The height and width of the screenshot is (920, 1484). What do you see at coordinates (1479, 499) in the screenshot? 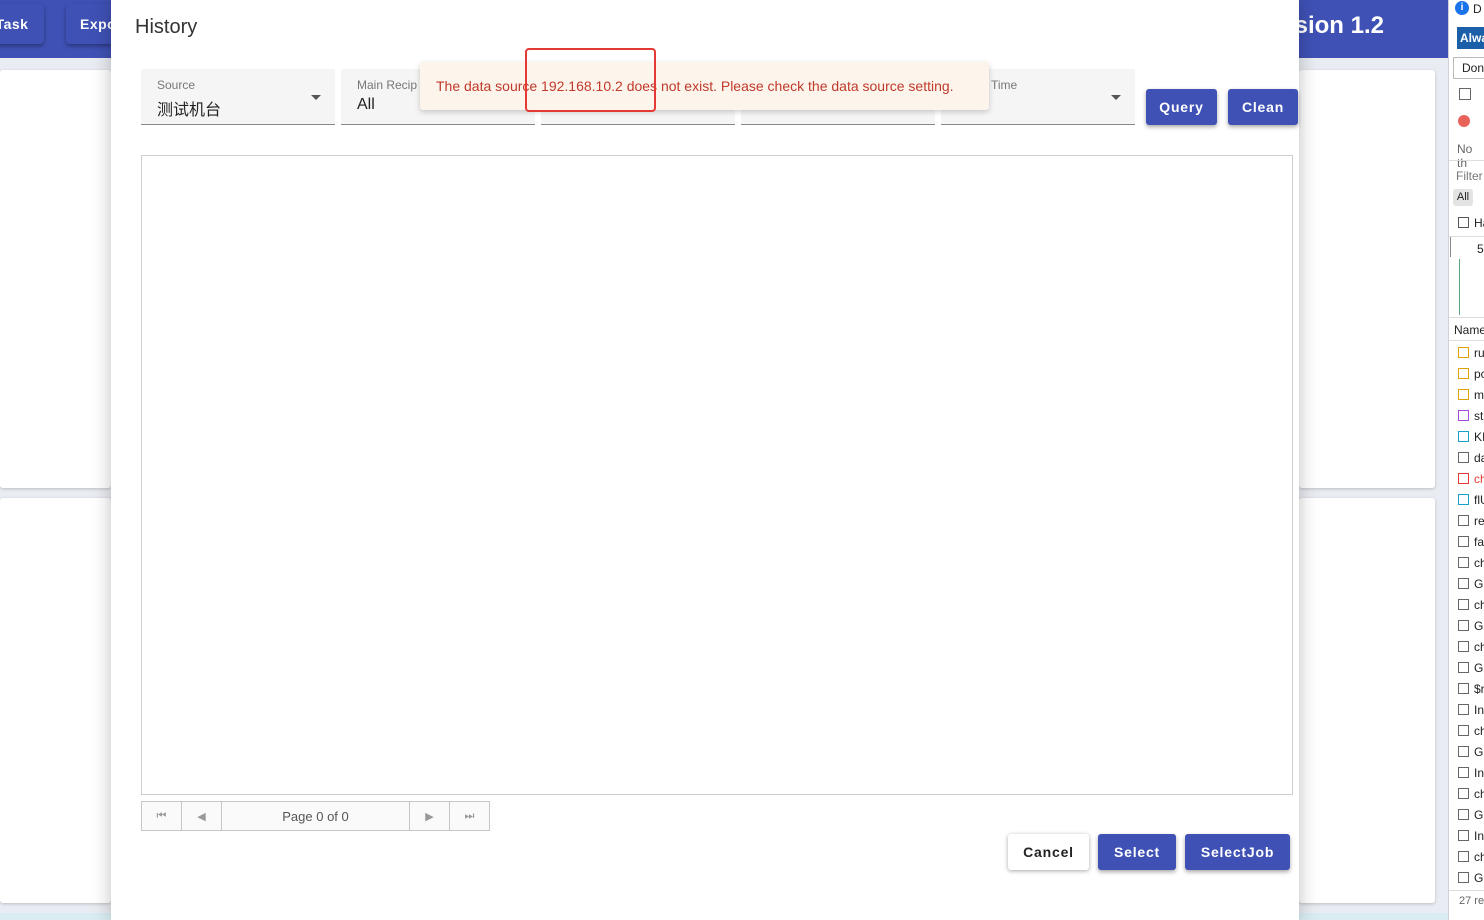
I see `request-name: flU` at bounding box center [1479, 499].